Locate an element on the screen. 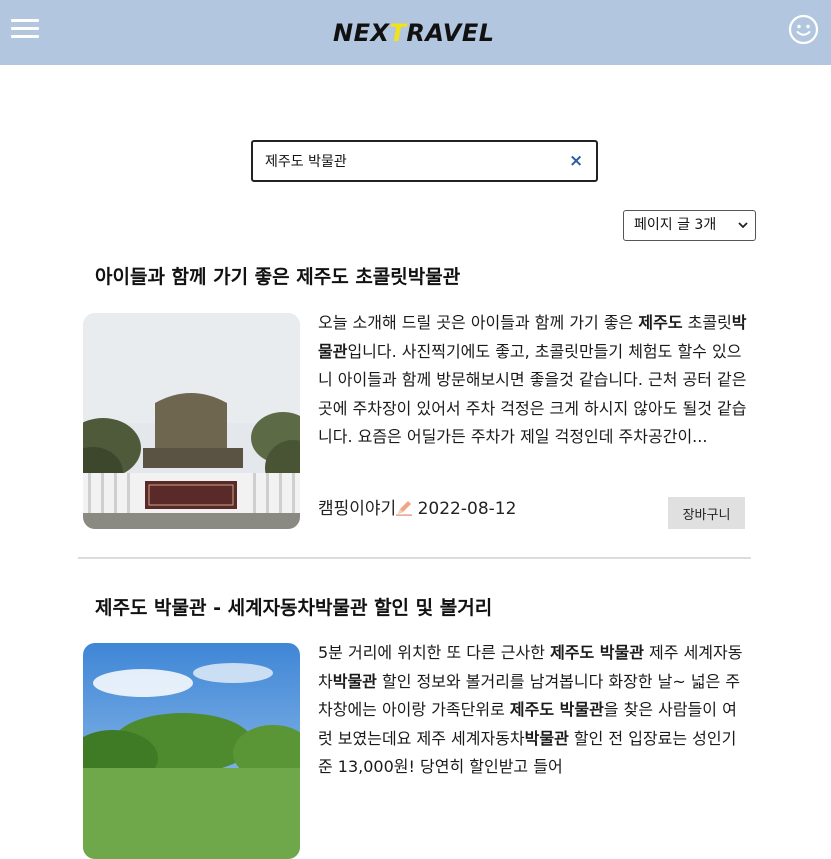 This screenshot has width=831, height=859. post-date: 2022-08-12 is located at coordinates (467, 509).